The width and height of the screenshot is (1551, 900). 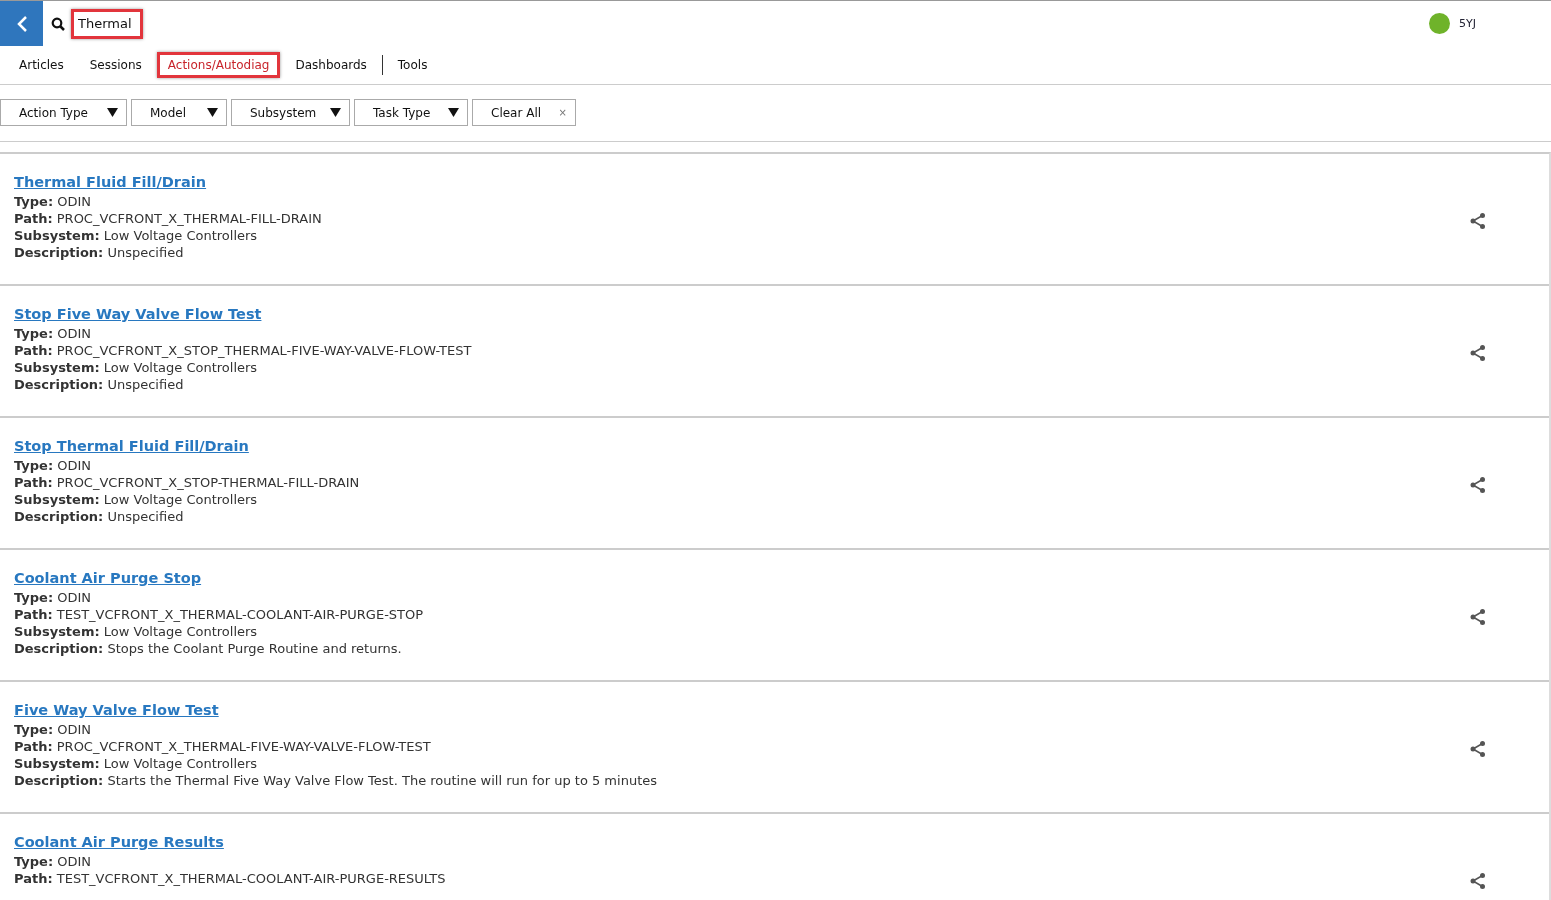 I want to click on result-field: Path: PROC_VCFRONT_X_THERMAL-FIVE-WAY-VALVE-FLOW-TEST, so click(x=741, y=746).